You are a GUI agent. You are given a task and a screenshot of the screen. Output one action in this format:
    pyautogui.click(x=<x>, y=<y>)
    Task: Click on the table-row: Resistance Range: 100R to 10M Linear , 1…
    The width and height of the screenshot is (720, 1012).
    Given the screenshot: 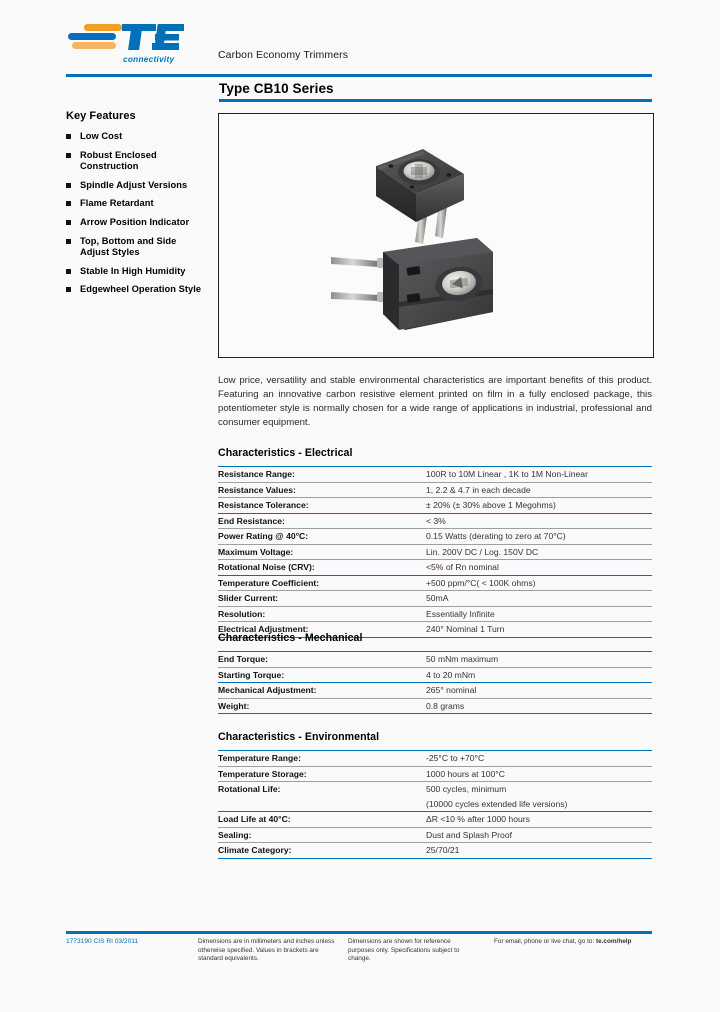 What is the action you would take?
    pyautogui.click(x=435, y=474)
    